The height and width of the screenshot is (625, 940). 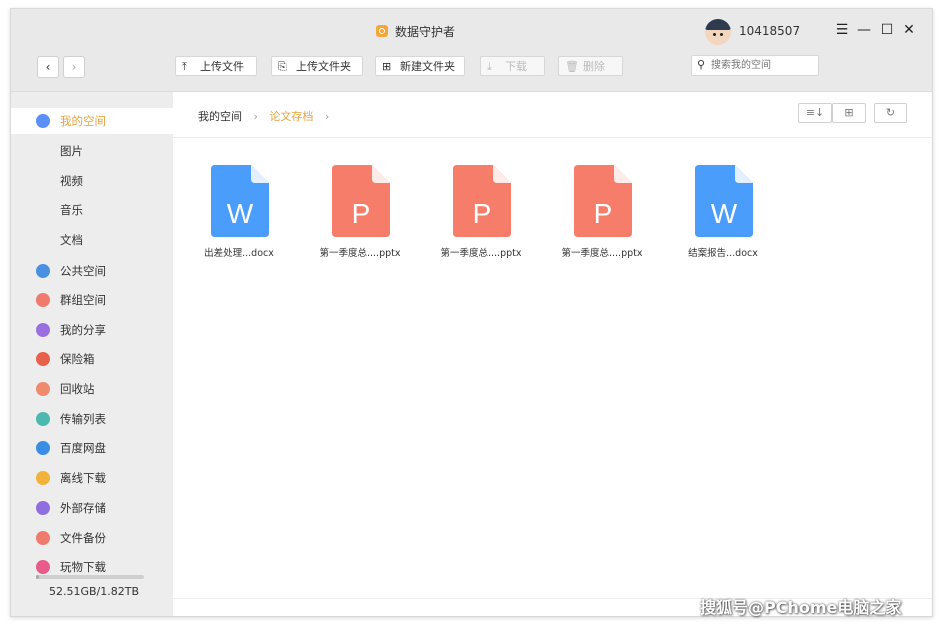 I want to click on search-input, so click(x=763, y=65).